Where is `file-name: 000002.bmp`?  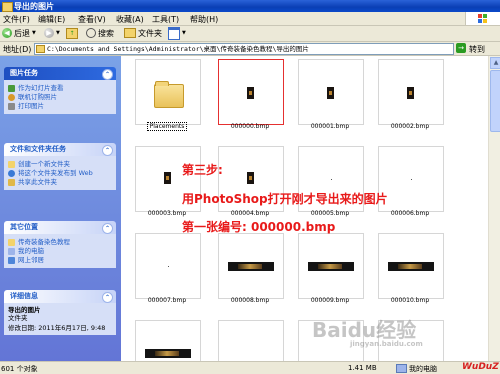 file-name: 000002.bmp is located at coordinates (410, 126).